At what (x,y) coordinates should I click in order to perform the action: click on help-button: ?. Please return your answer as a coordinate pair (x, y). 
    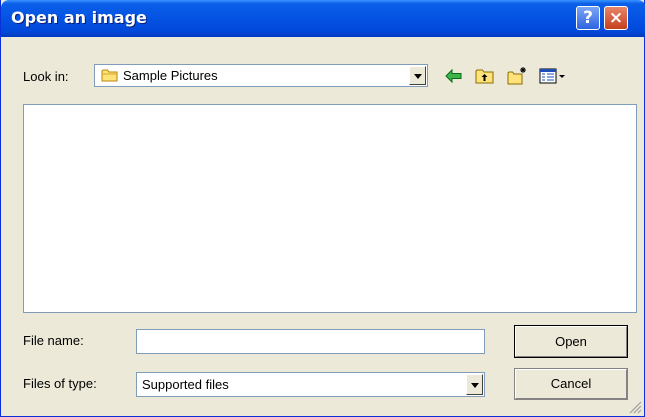
    Looking at the image, I should click on (588, 18).